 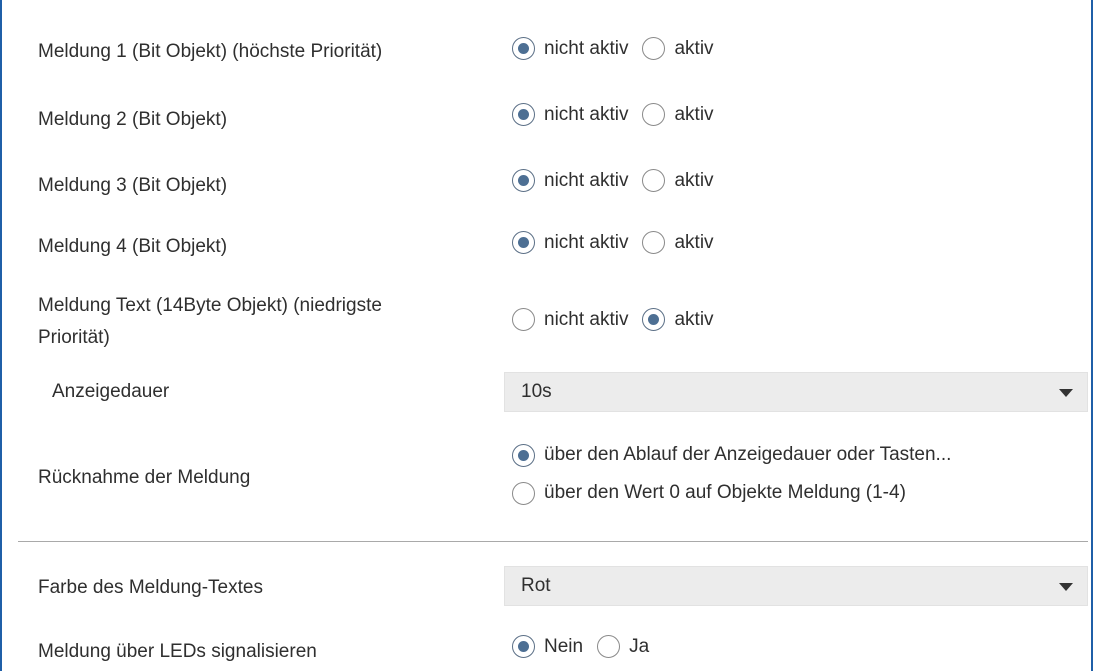 What do you see at coordinates (586, 48) in the screenshot?
I see `meldung-1-option-nicht-aktiv-label: nicht aktiv` at bounding box center [586, 48].